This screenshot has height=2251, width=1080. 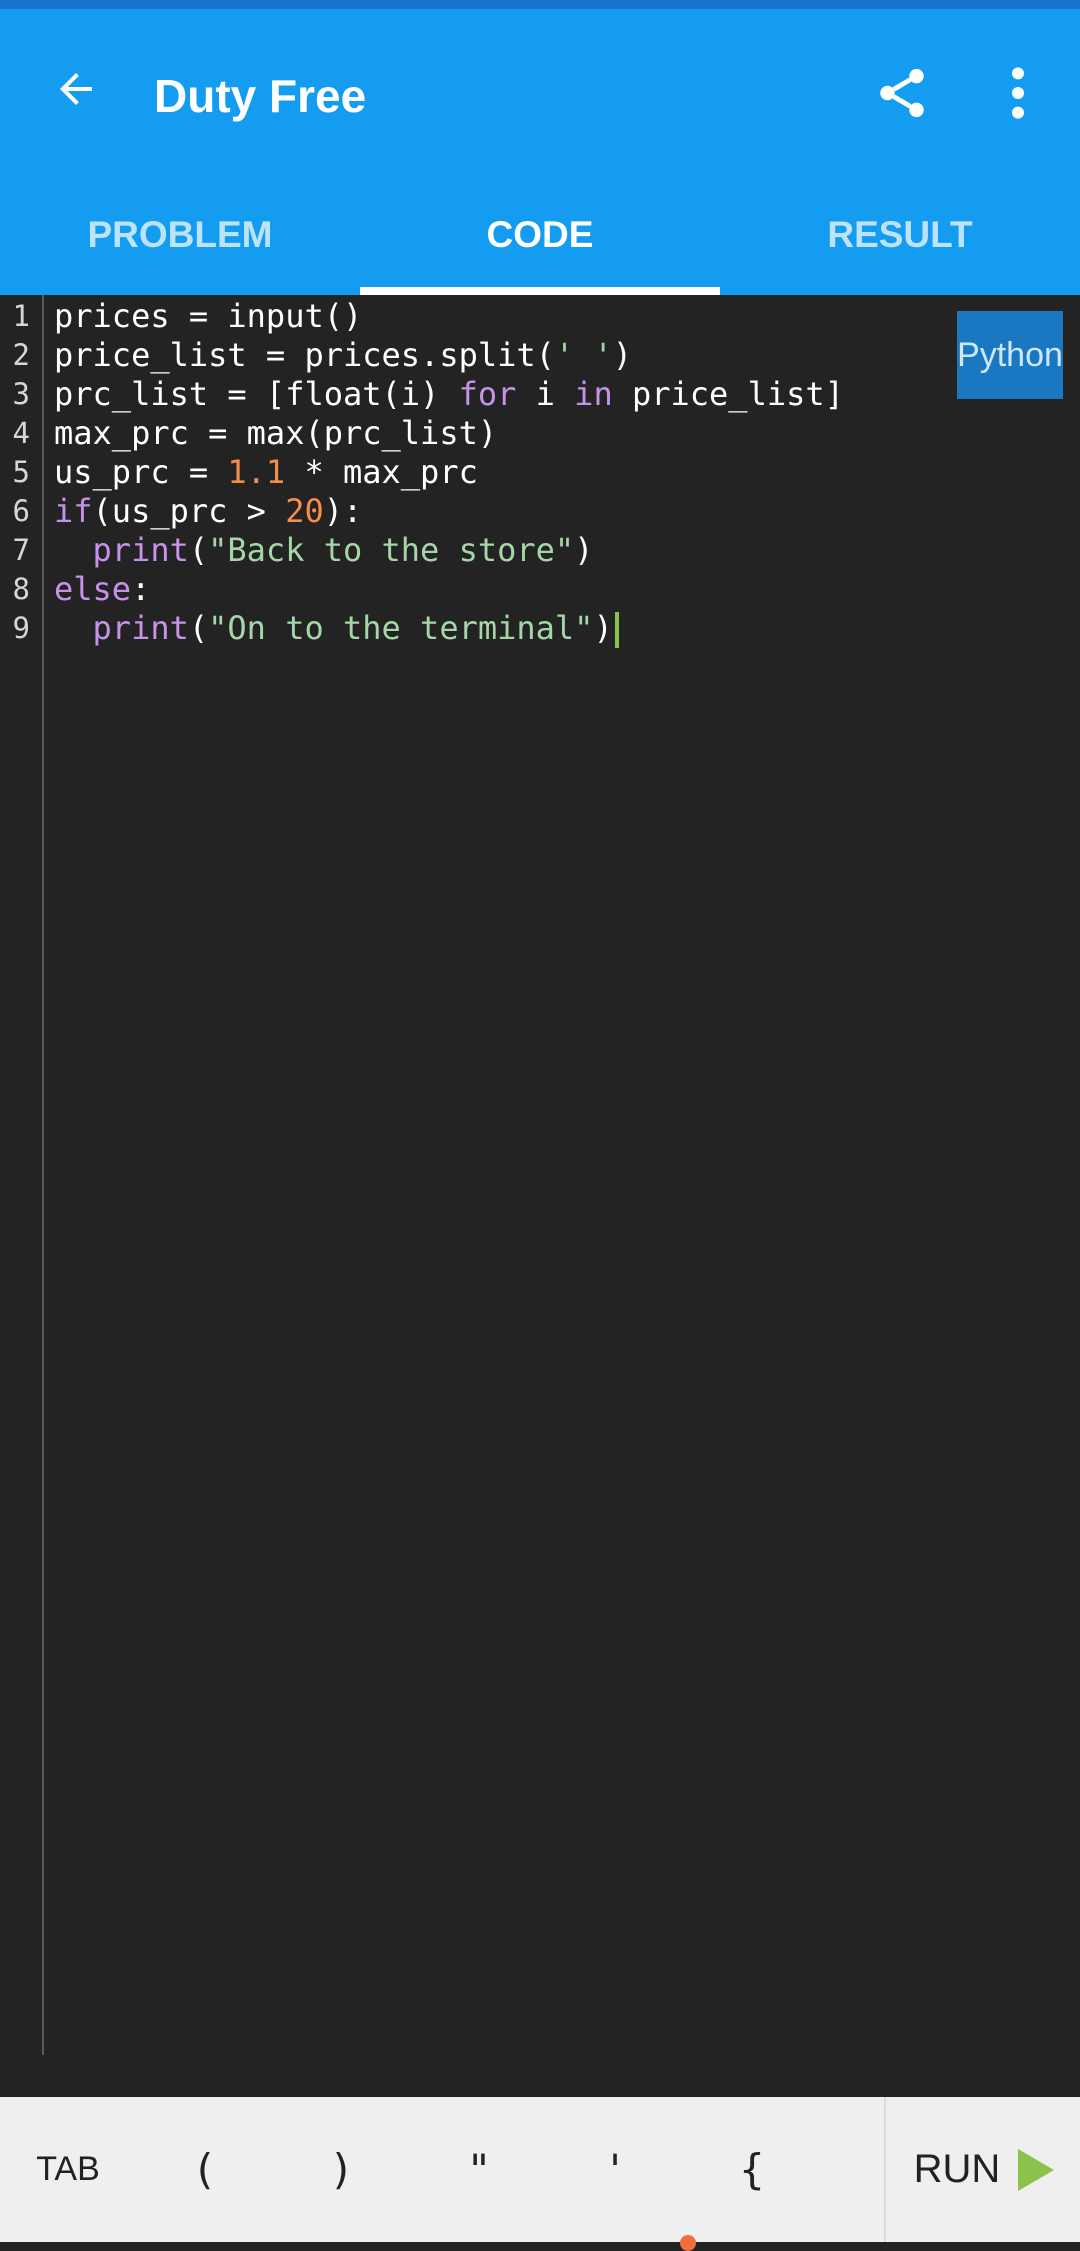 I want to click on line-number: 9, so click(x=21, y=628).